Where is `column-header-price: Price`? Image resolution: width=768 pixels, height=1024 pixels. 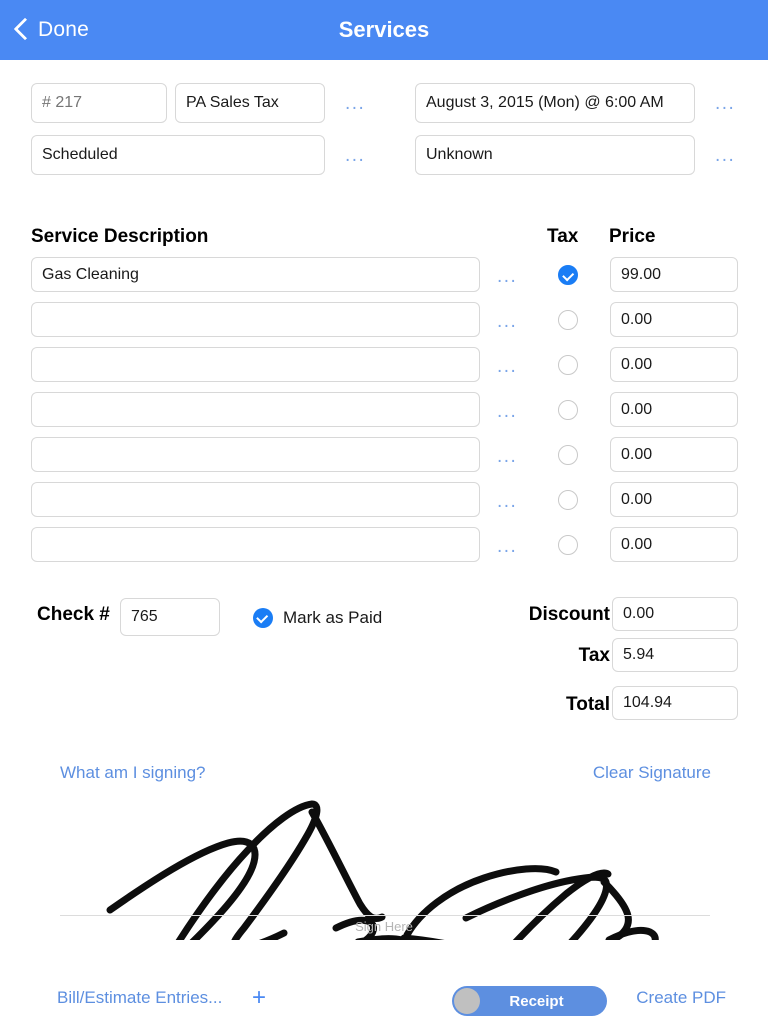
column-header-price: Price is located at coordinates (632, 236).